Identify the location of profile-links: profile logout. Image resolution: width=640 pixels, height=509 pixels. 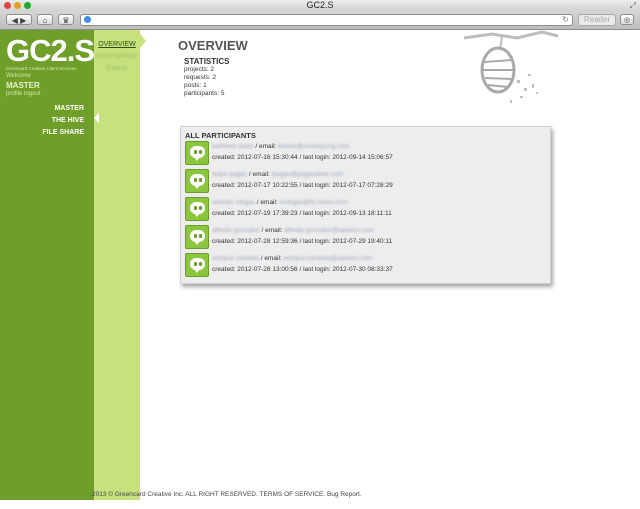
(23, 94).